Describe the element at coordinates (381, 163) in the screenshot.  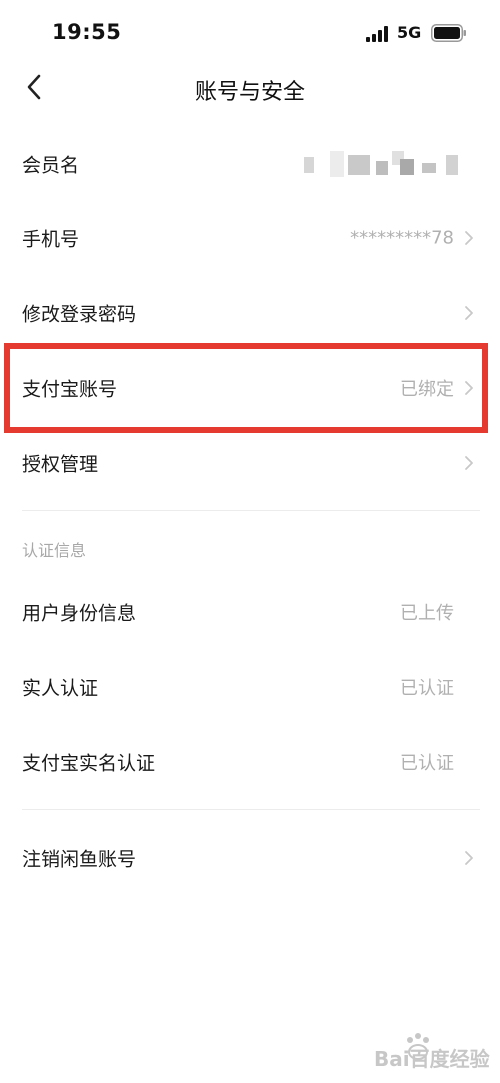
I see `masked-username` at that location.